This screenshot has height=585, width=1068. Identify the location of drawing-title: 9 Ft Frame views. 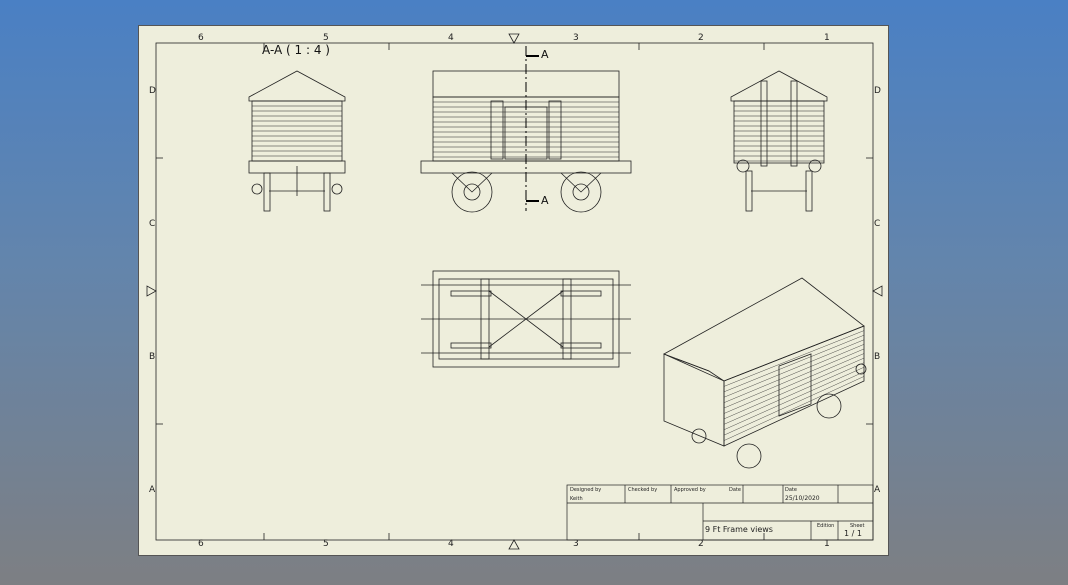
(739, 529).